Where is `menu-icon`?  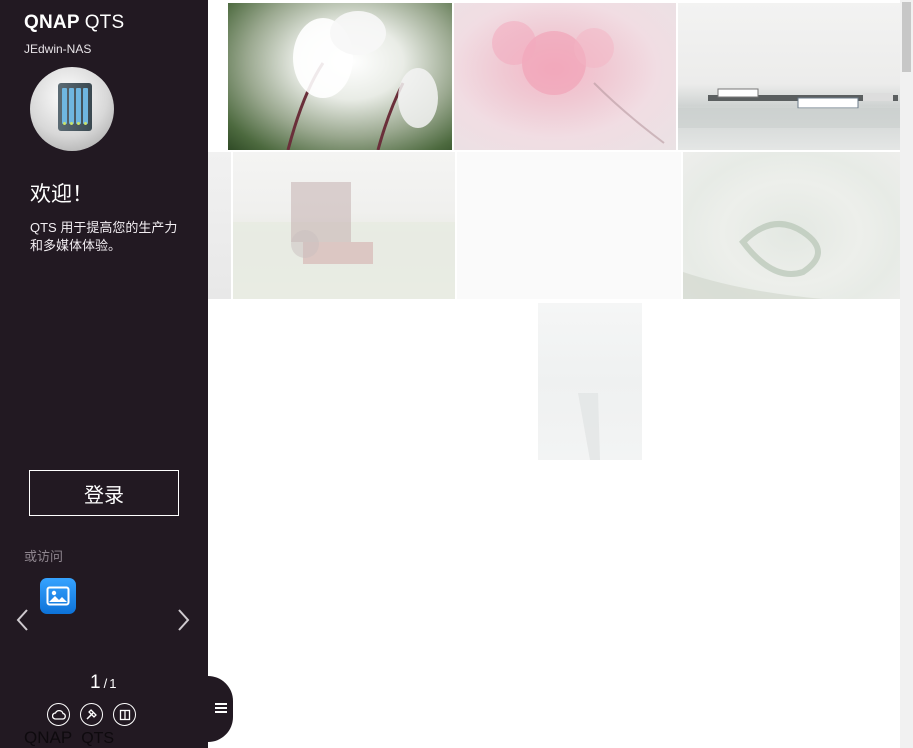 menu-icon is located at coordinates (220, 709).